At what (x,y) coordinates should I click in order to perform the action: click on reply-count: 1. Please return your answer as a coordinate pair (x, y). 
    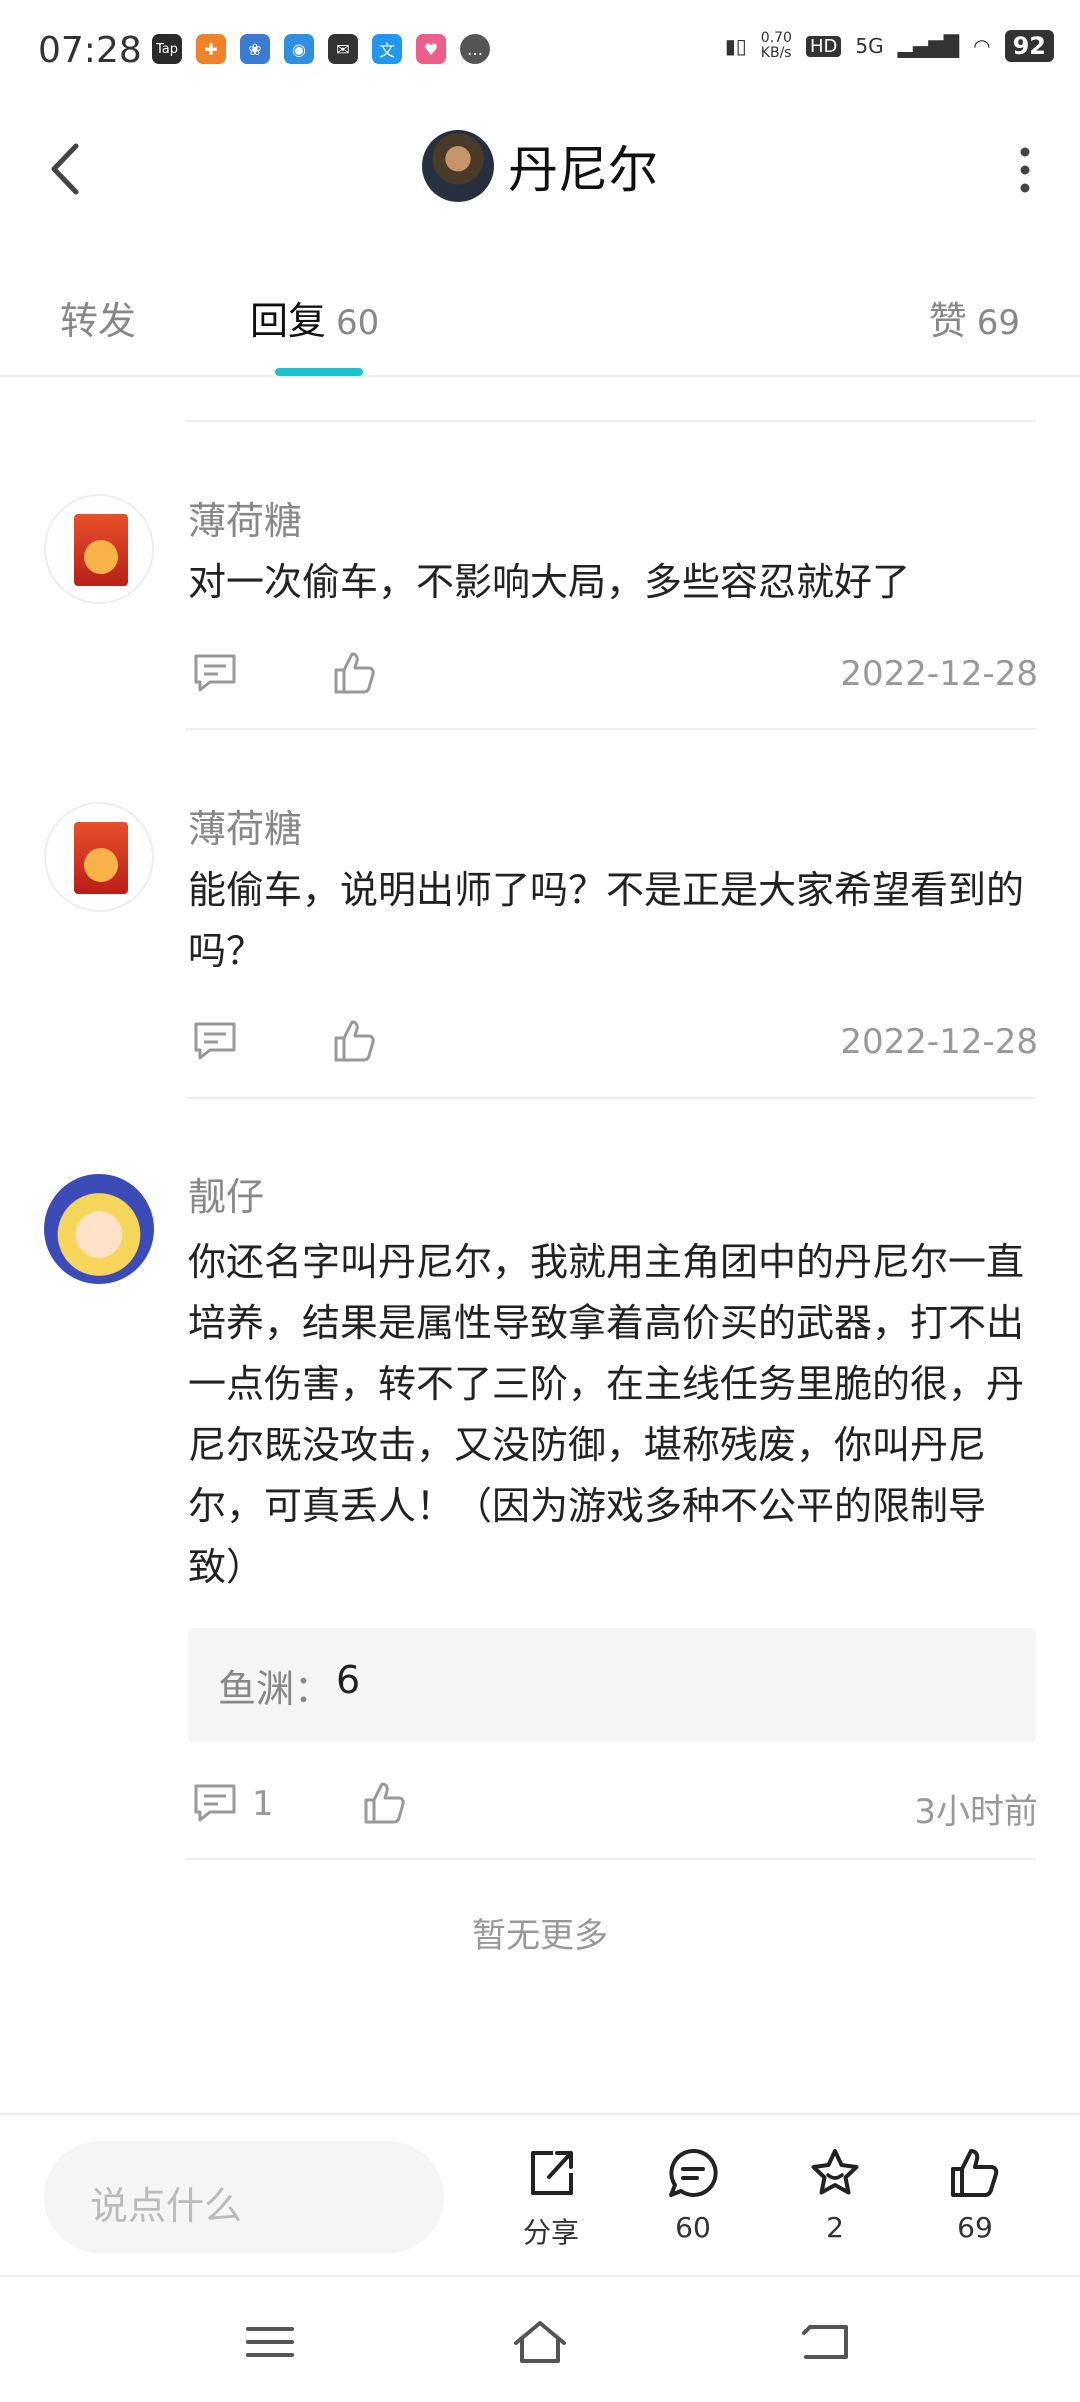
    Looking at the image, I should click on (263, 1804).